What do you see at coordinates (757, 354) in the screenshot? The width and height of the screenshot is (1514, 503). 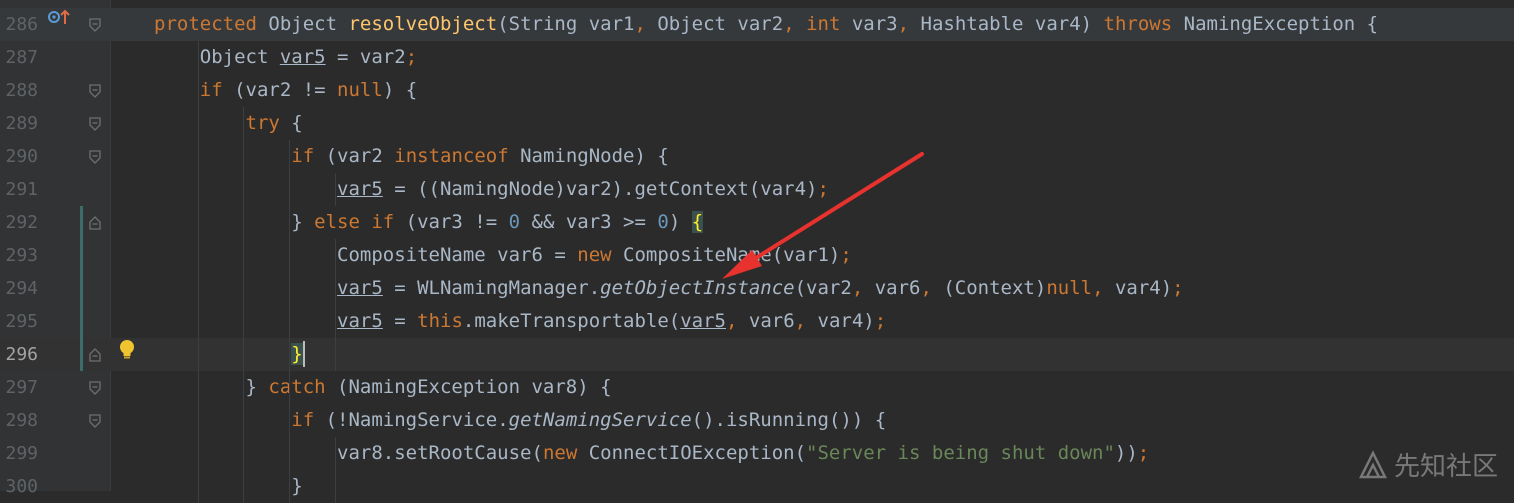 I see `code-line: 296 }` at bounding box center [757, 354].